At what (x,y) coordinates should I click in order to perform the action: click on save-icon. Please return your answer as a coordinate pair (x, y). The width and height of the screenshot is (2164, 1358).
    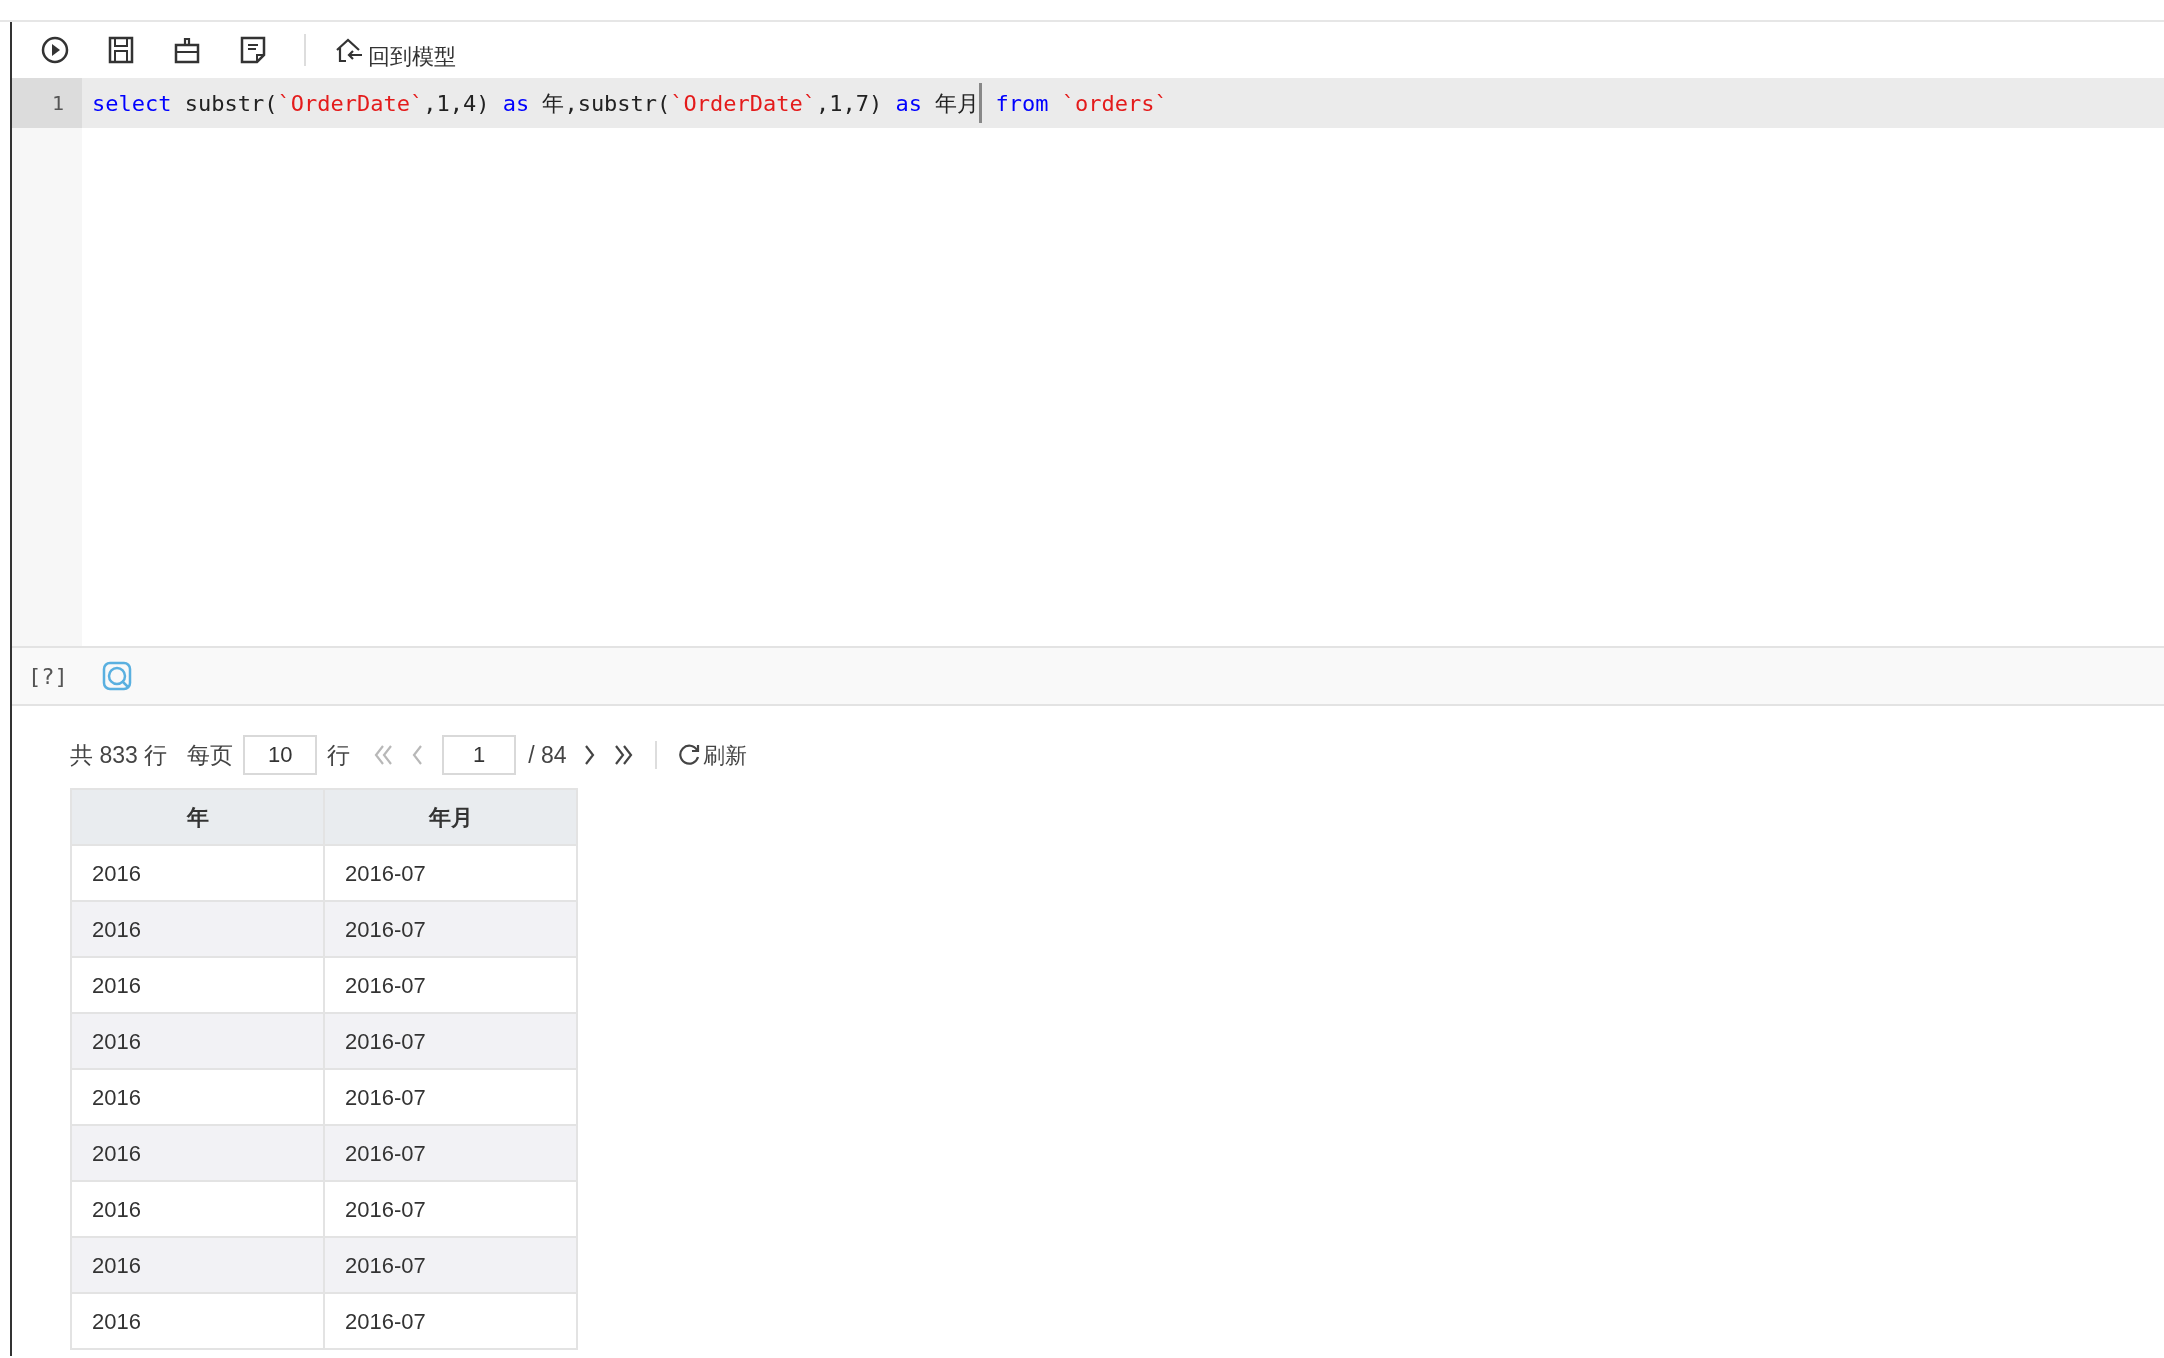
    Looking at the image, I should click on (121, 50).